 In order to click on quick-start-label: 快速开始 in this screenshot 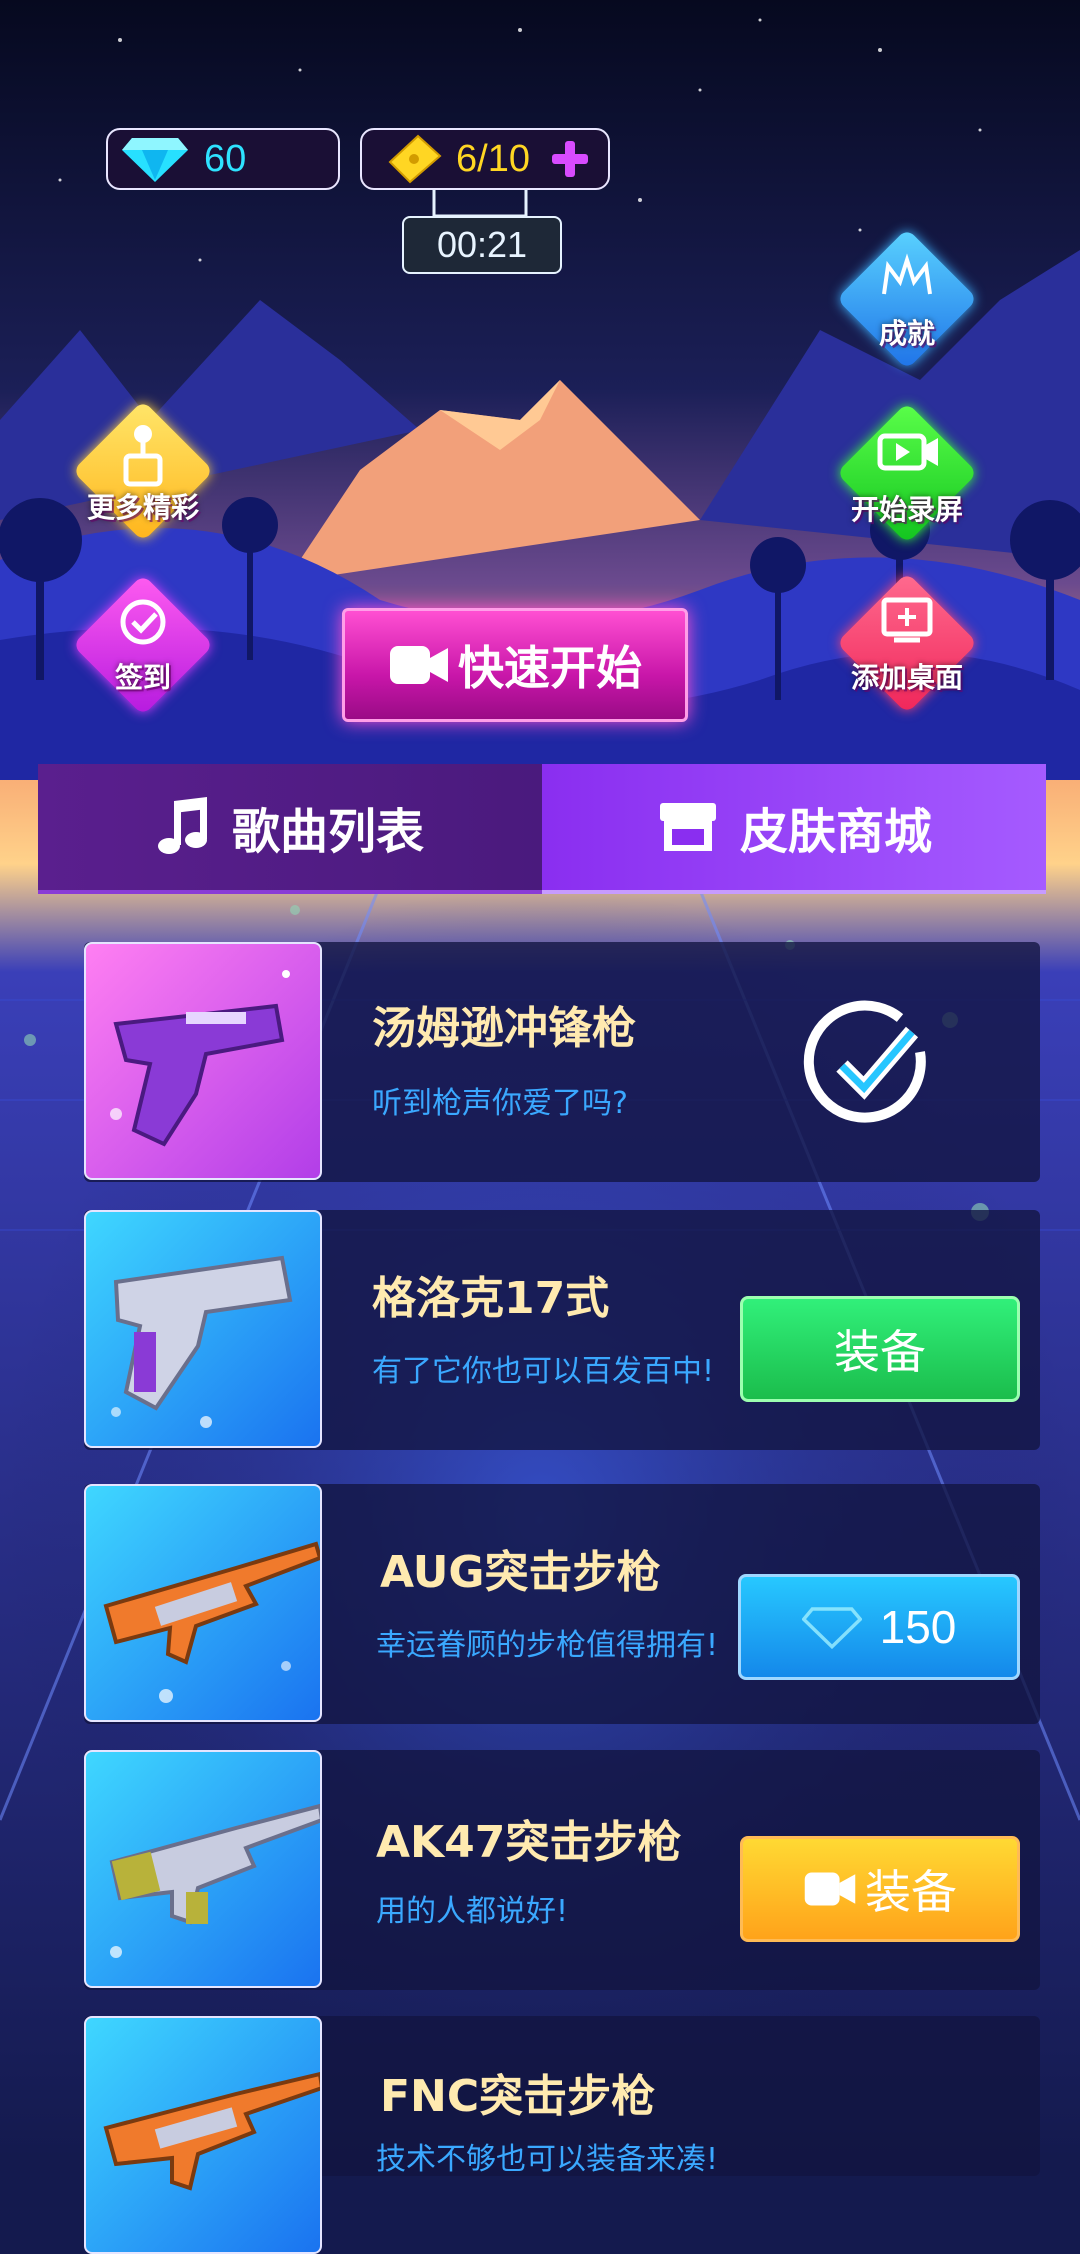, I will do `click(550, 668)`.